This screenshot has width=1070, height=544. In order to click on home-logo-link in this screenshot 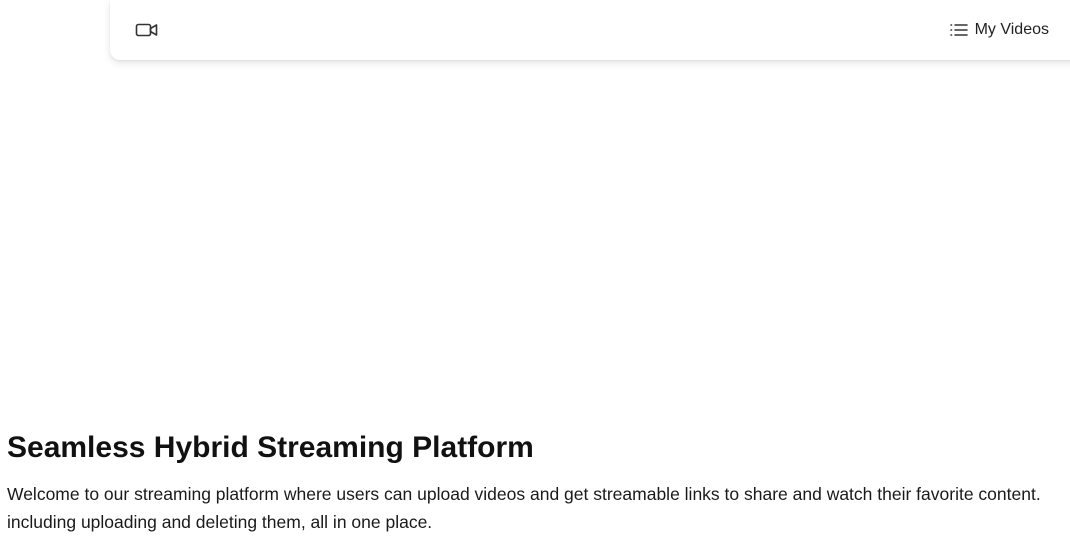, I will do `click(147, 30)`.